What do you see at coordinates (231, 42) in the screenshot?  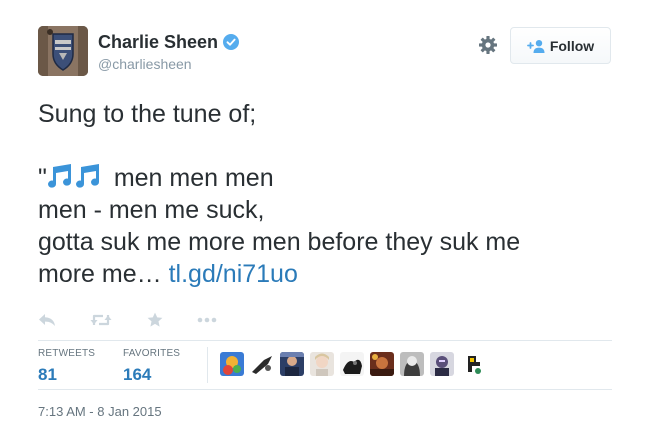 I see `verified-badge-icon` at bounding box center [231, 42].